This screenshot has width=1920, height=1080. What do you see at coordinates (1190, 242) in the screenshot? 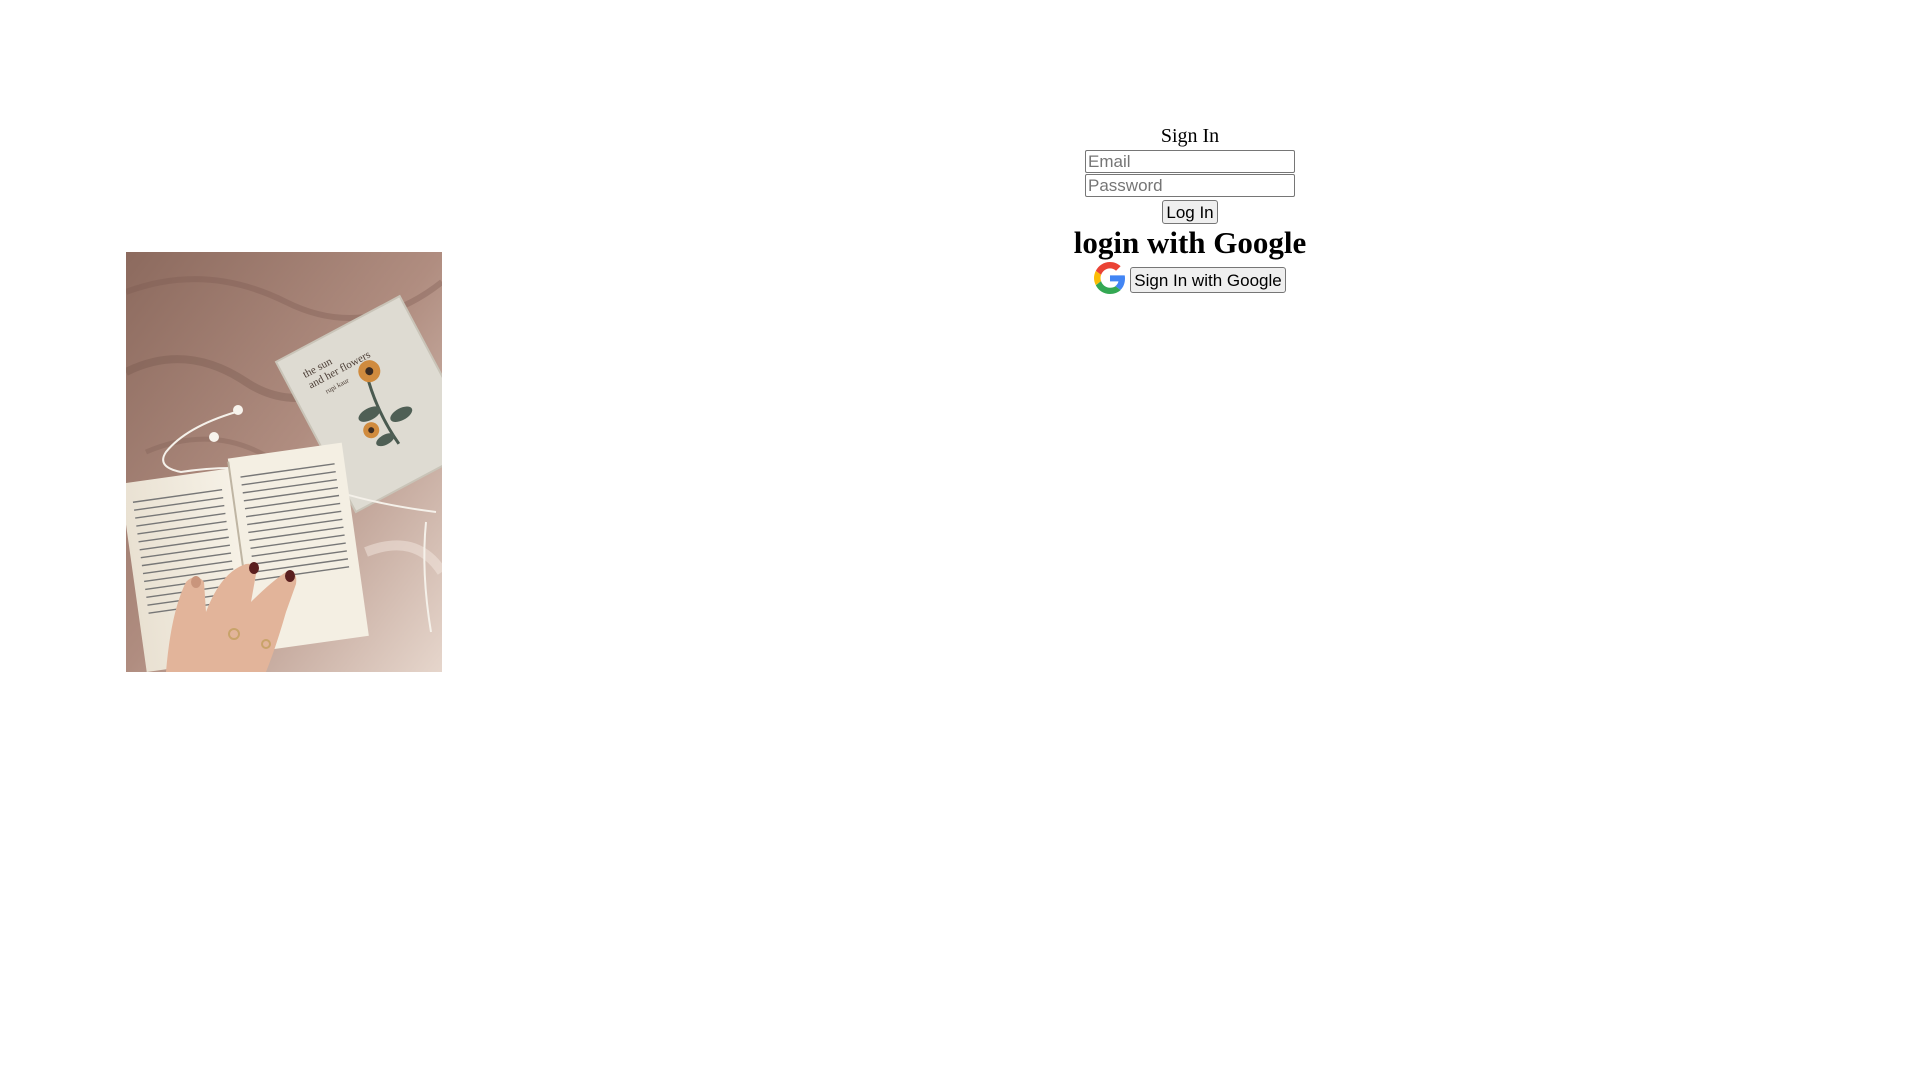
I see `google-login-heading: login with Google` at bounding box center [1190, 242].